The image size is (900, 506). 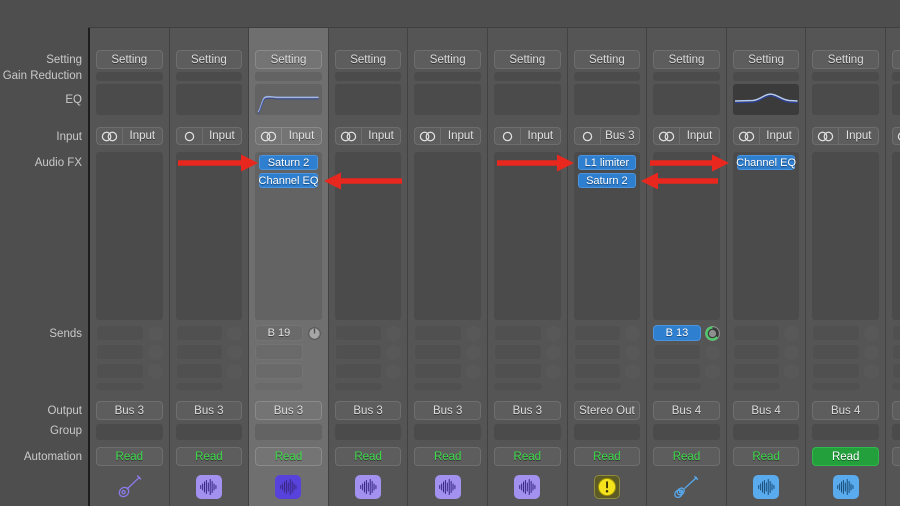 I want to click on send-slot-1: B 13, so click(x=677, y=333).